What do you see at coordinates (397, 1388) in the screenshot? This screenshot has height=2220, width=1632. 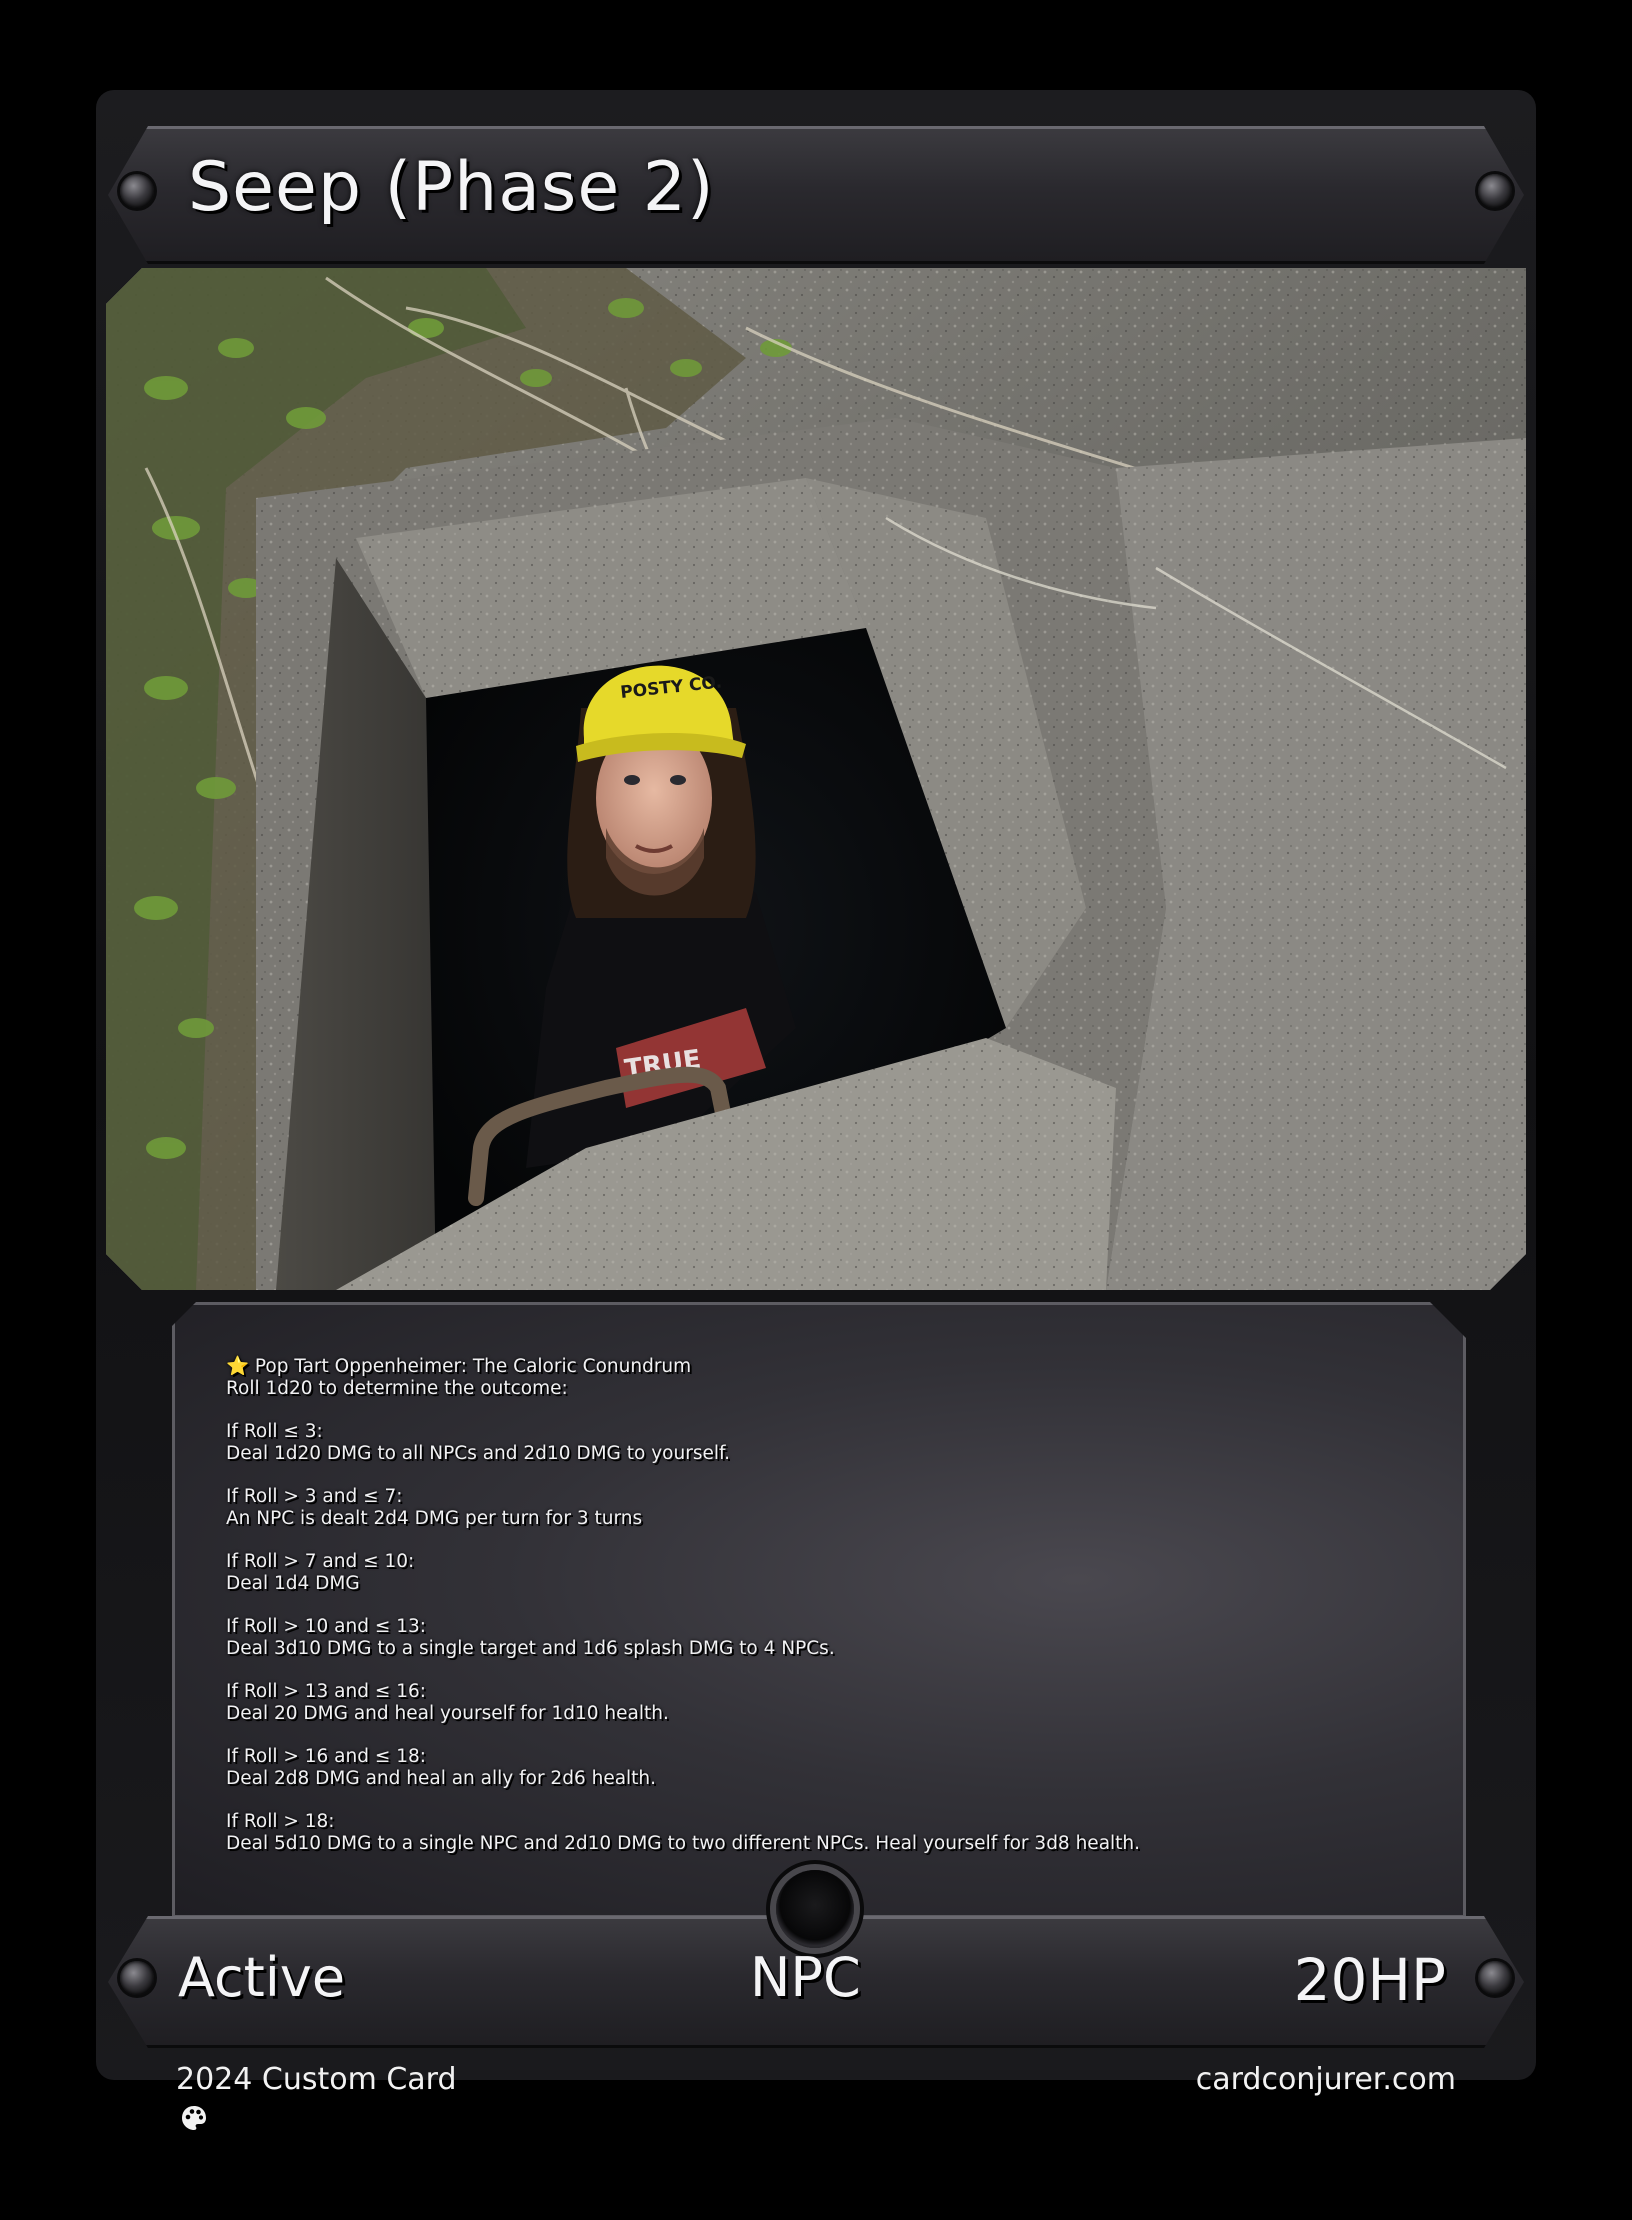 I see `ability-intro: Roll 1d20 to determine the outcome:` at bounding box center [397, 1388].